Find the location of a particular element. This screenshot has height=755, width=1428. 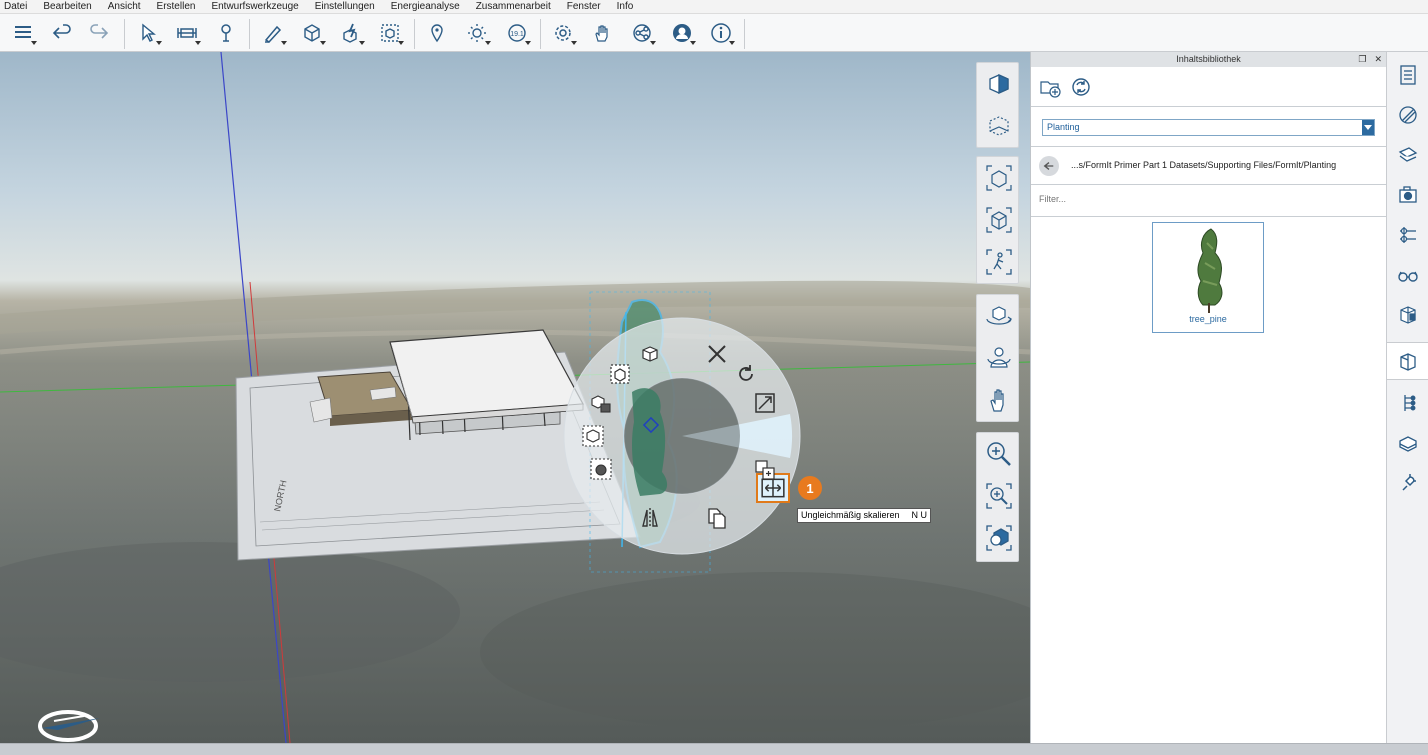

ungroup-icon is located at coordinates (601, 469).